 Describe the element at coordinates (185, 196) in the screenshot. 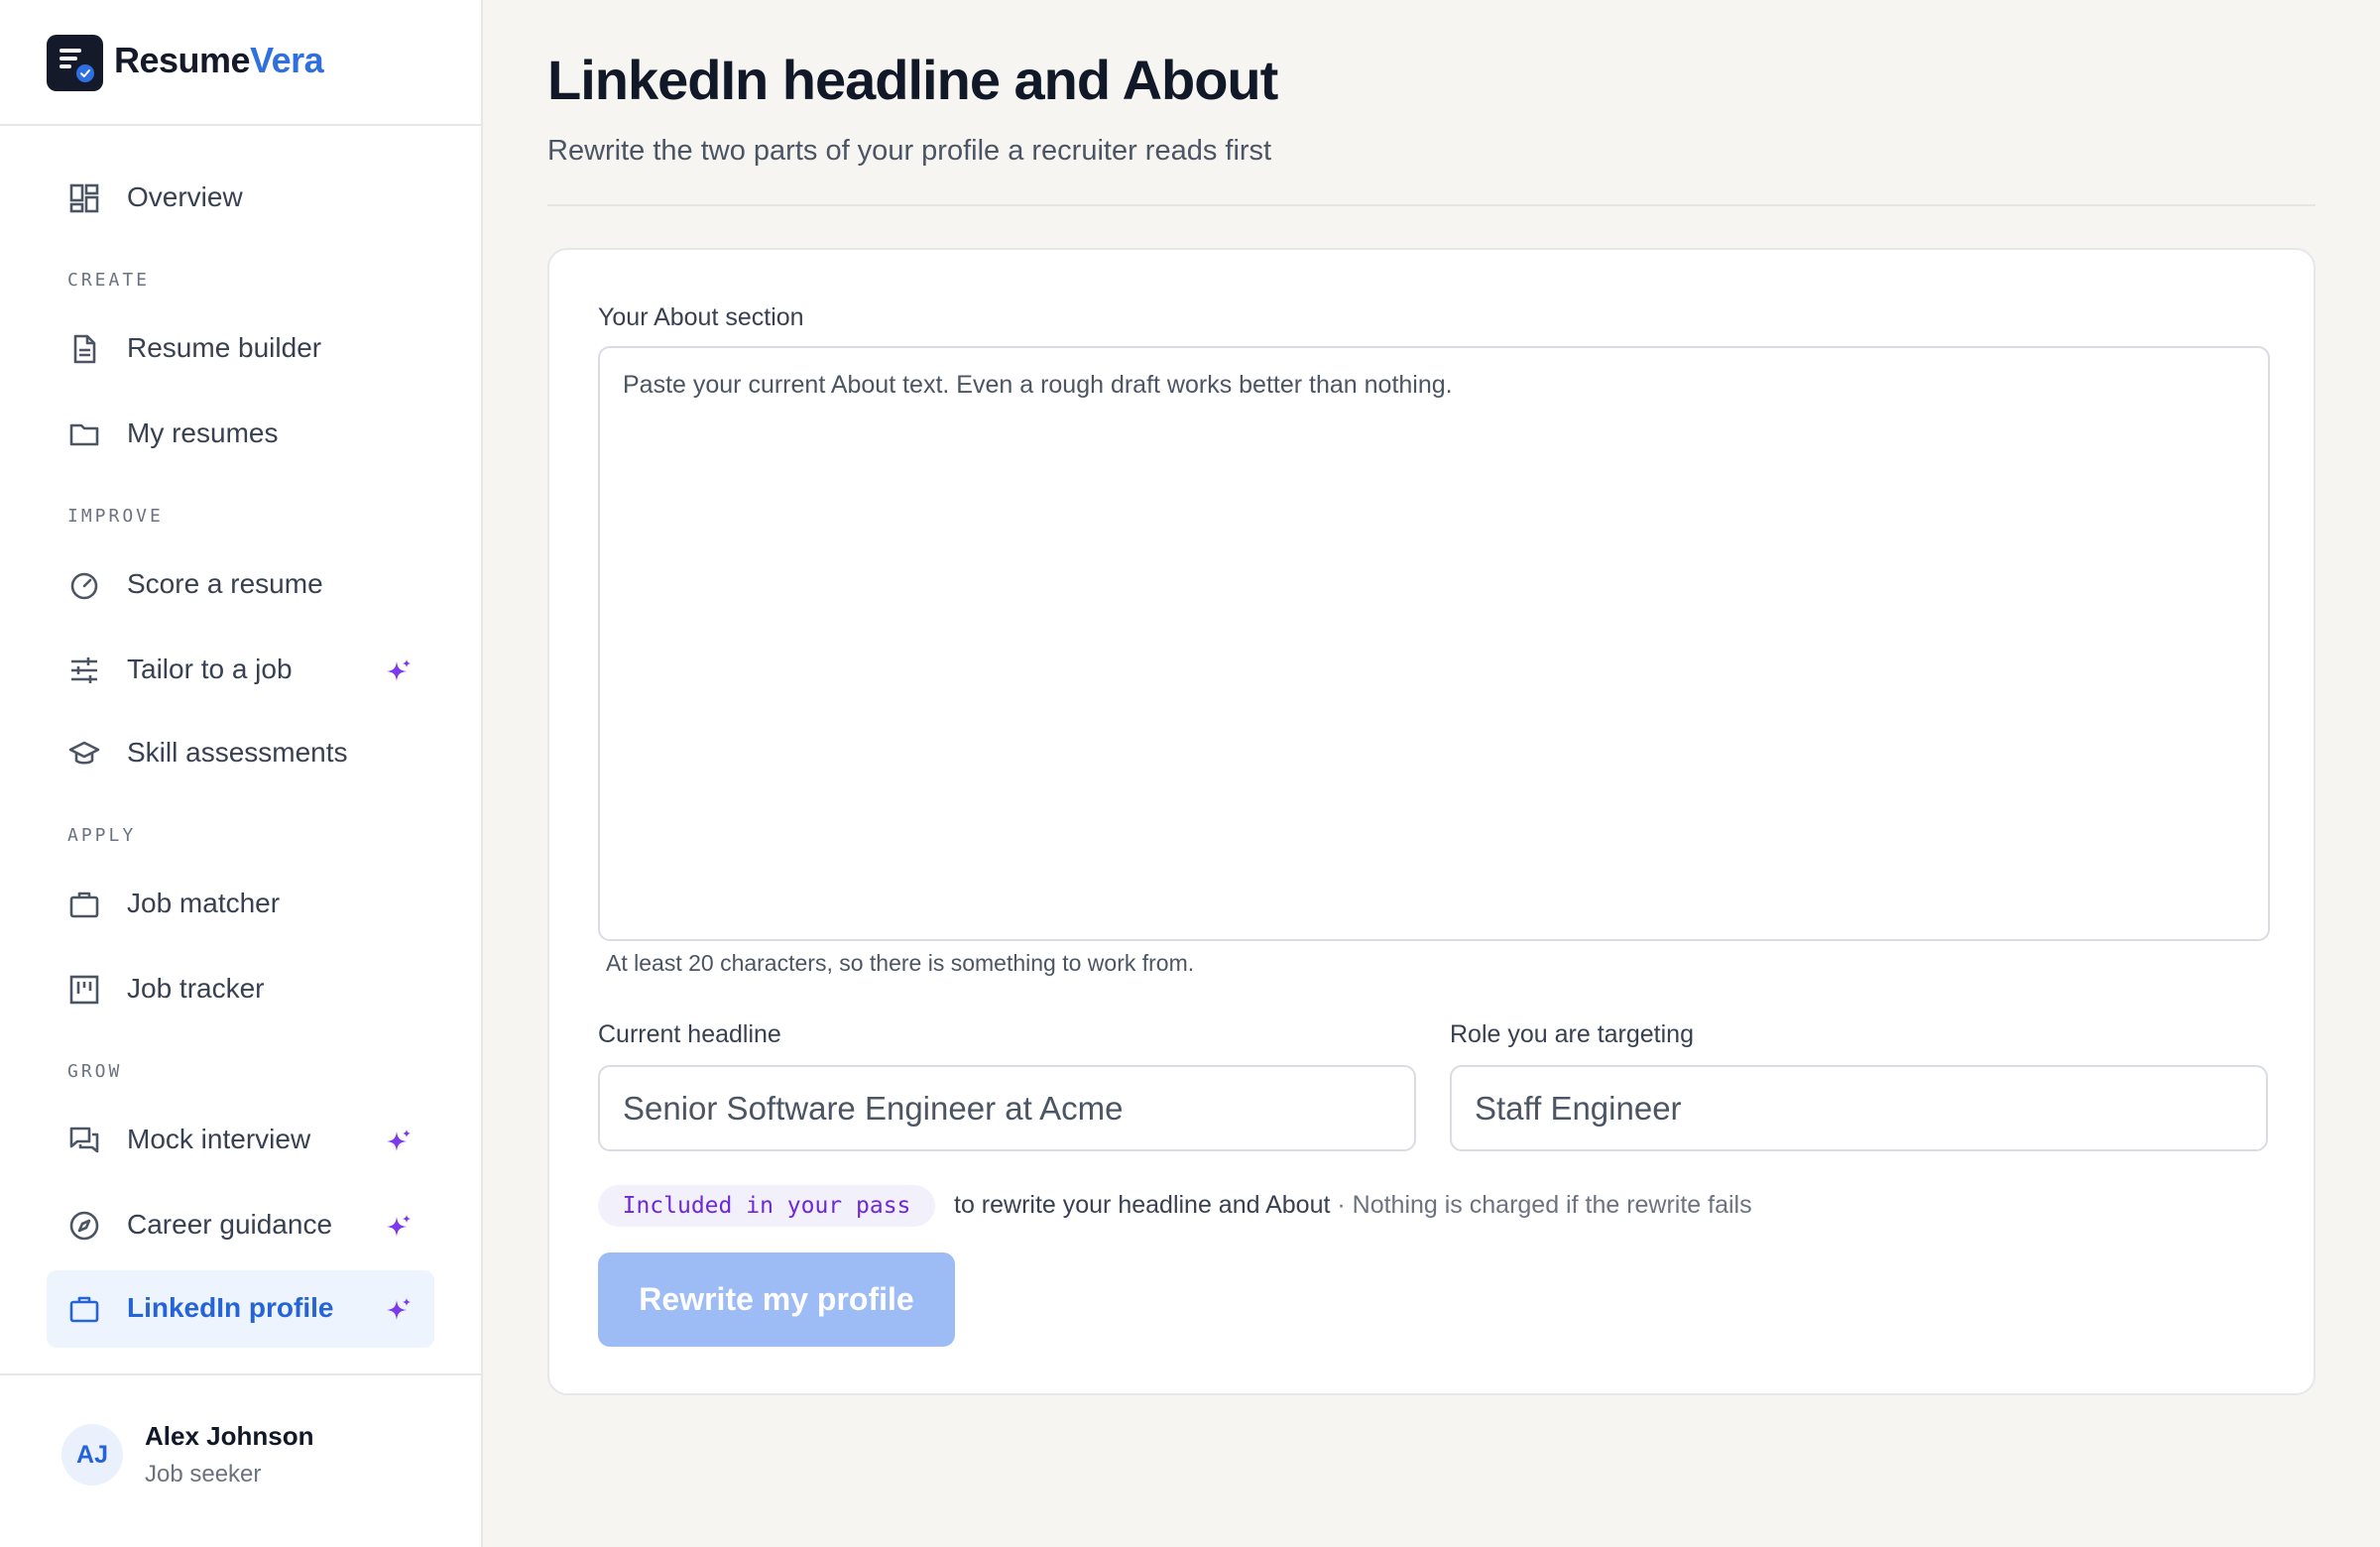

I see `sidebar-item-label: Overview` at that location.